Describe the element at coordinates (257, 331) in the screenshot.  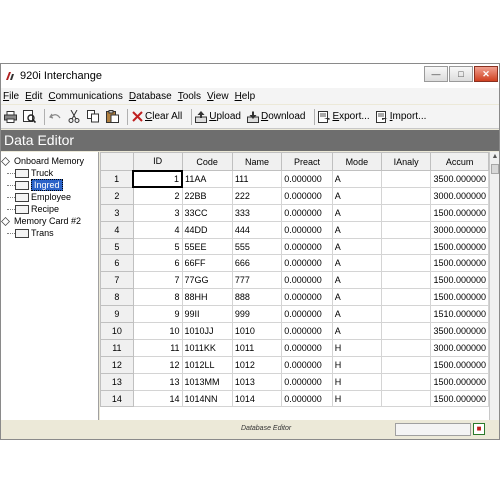
I see `table-cell: 1010` at that location.